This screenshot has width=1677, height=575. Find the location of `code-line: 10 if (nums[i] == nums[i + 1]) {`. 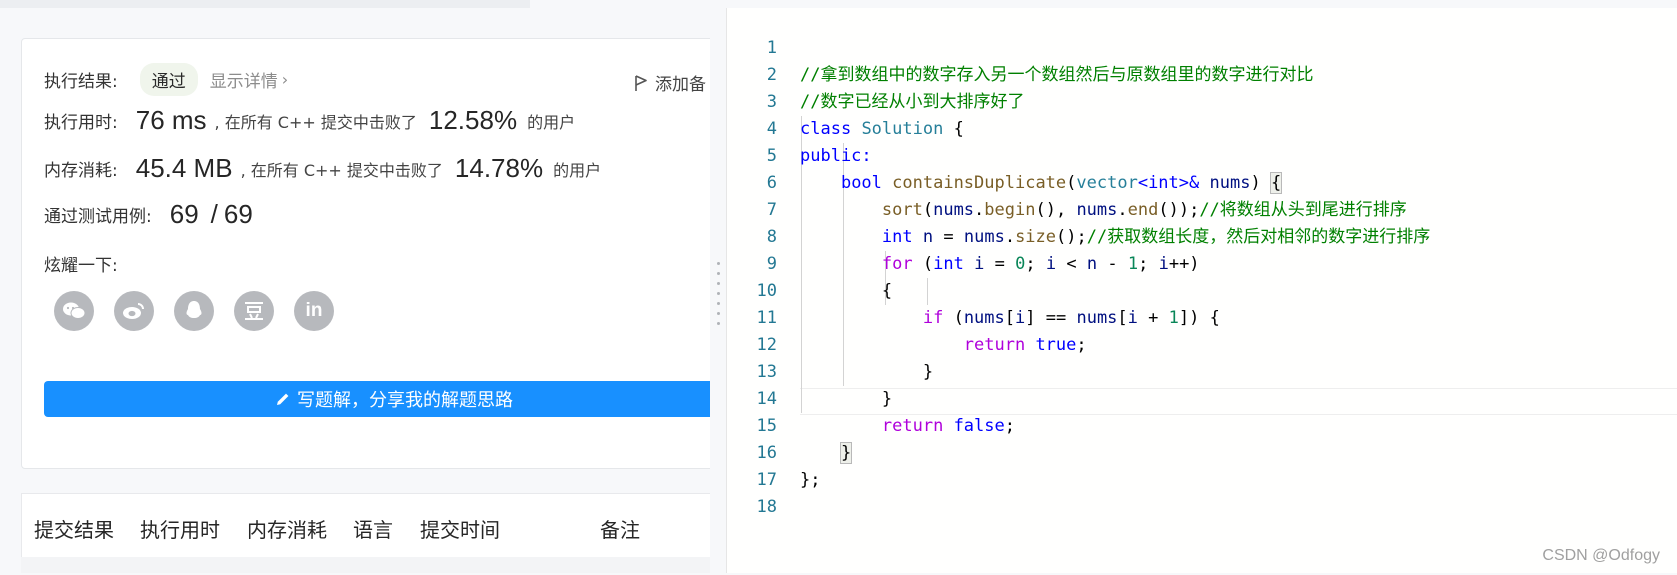

code-line: 10 if (nums[i] == nums[i + 1]) { is located at coordinates (1202, 289).